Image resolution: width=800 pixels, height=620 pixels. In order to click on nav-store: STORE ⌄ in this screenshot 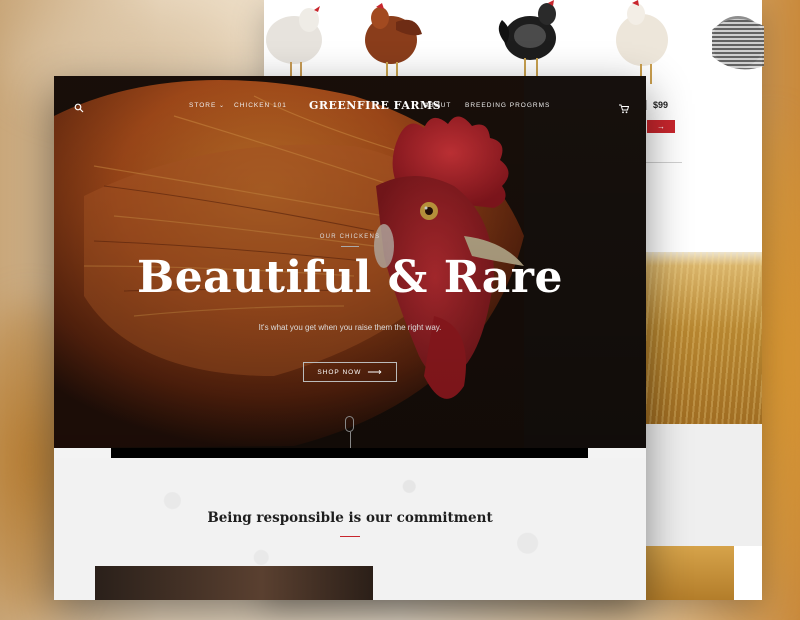, I will do `click(207, 105)`.